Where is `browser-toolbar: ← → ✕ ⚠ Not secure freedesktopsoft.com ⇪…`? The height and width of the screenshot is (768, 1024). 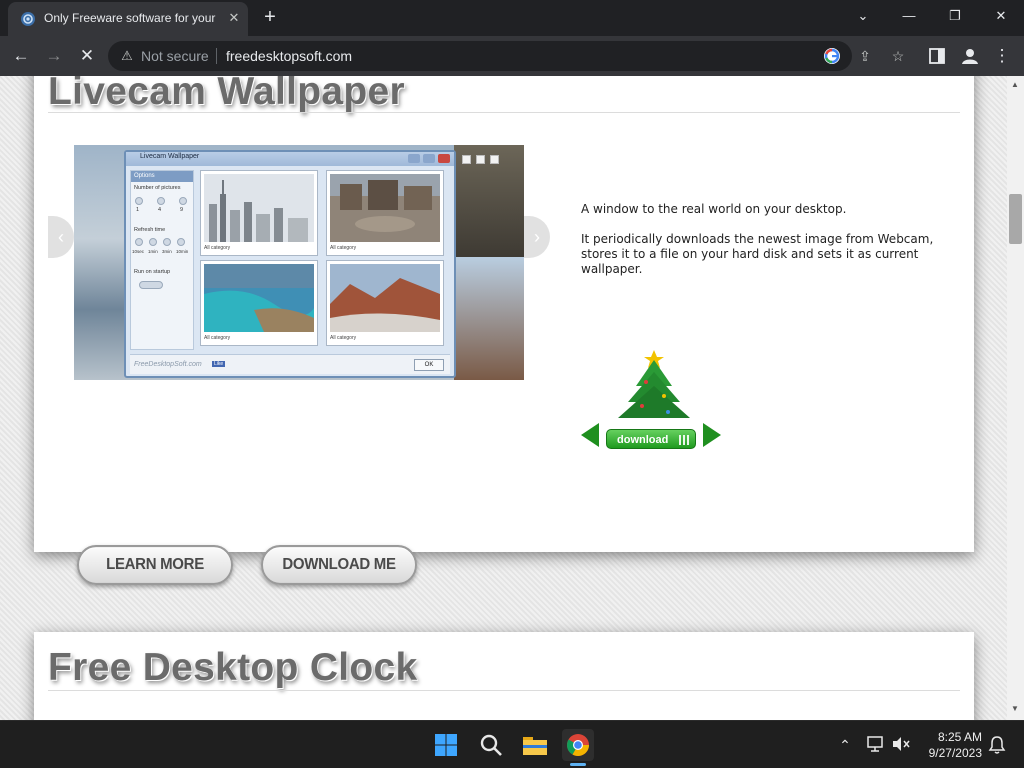 browser-toolbar: ← → ✕ ⚠ Not secure freedesktopsoft.com ⇪… is located at coordinates (512, 56).